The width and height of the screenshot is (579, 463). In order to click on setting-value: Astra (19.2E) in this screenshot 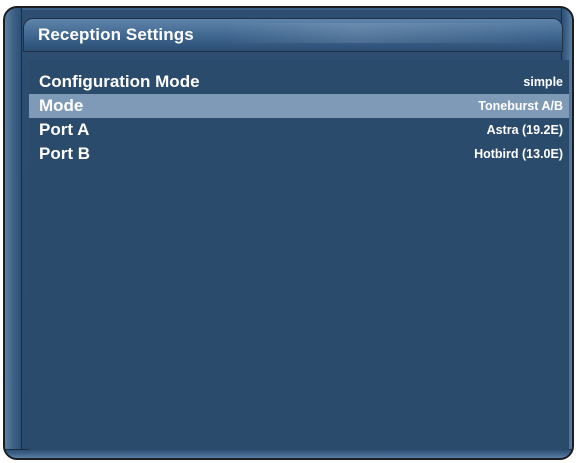, I will do `click(524, 130)`.